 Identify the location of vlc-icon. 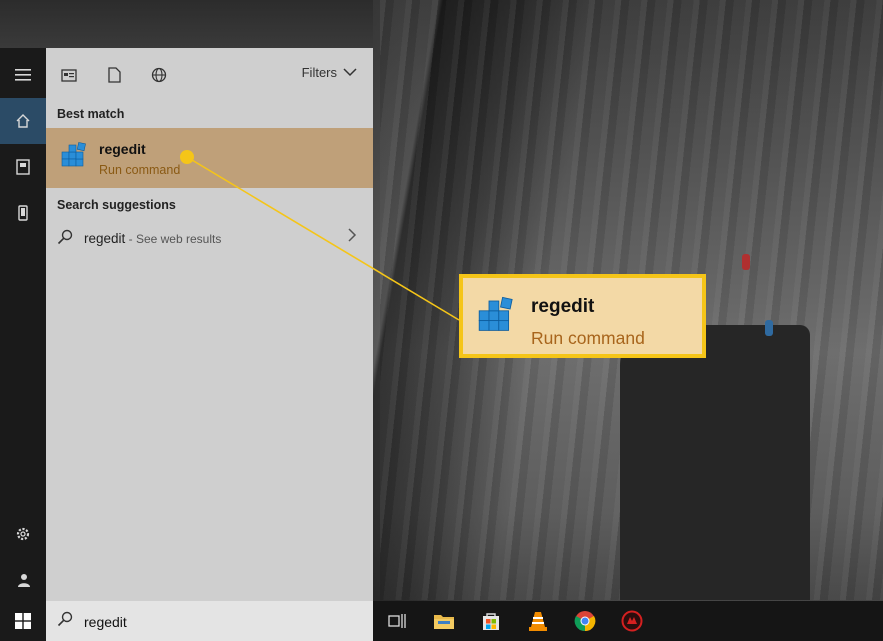
(538, 621).